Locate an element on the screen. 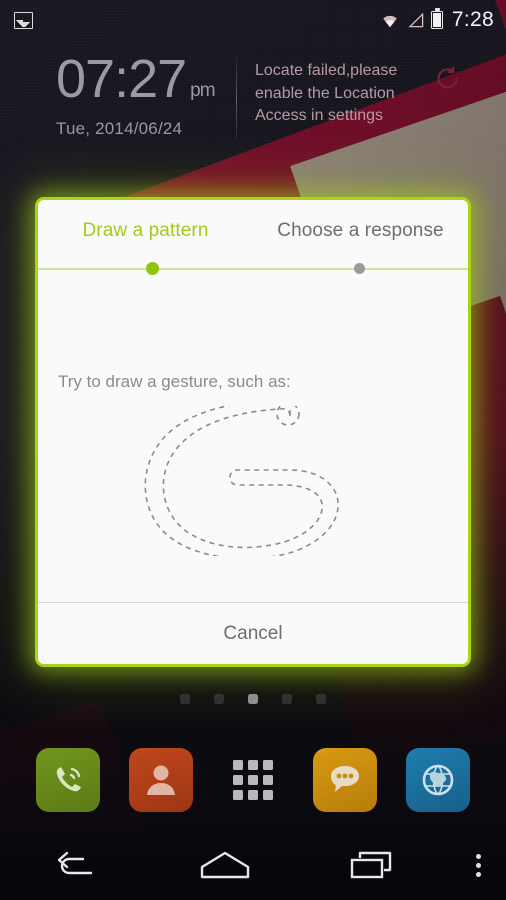  dock-item-app-drawer is located at coordinates (253, 780).